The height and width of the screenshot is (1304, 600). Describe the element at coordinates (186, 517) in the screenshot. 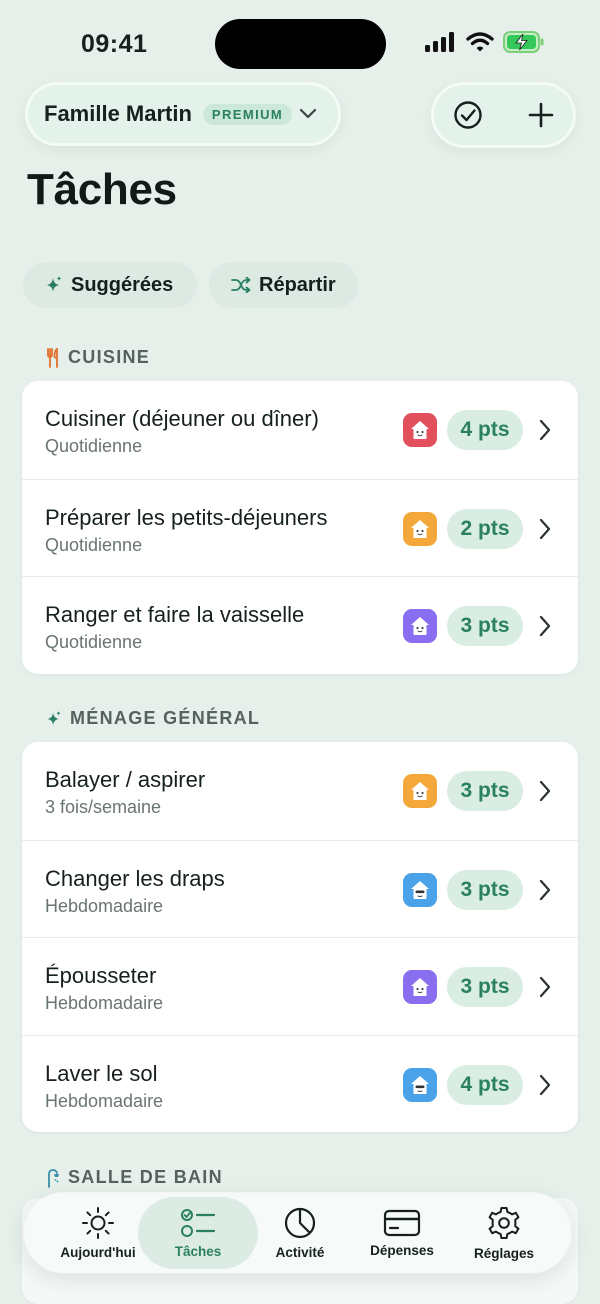

I see `task-name: Préparer les petits-déjeuners` at that location.